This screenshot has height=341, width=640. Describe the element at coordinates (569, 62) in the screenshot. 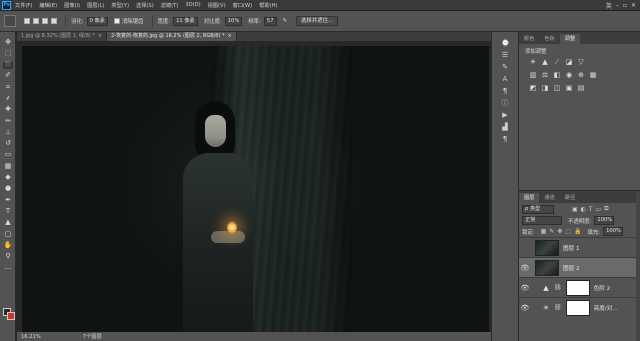

I see `exposure-icon: ◪` at that location.